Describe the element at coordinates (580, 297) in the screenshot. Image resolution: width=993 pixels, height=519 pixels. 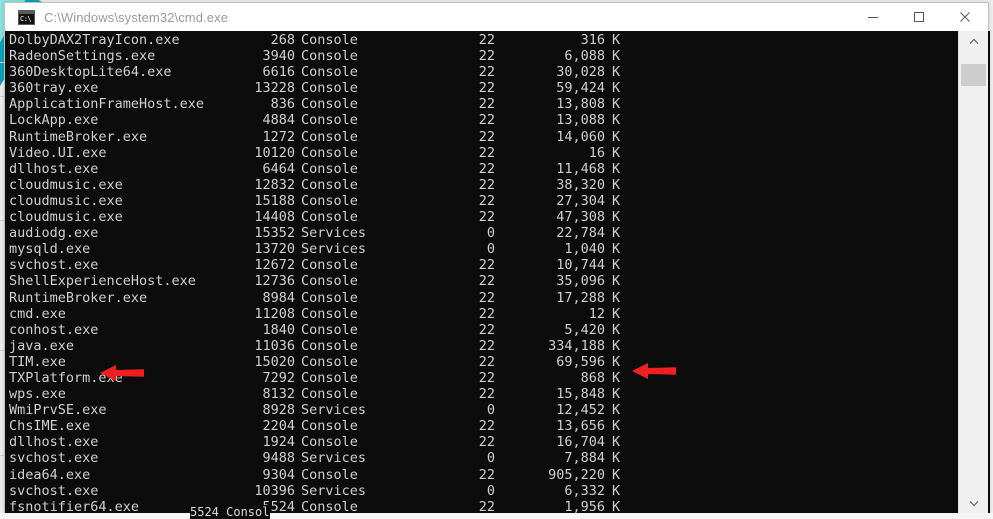
I see `process-mem: 17,288` at that location.